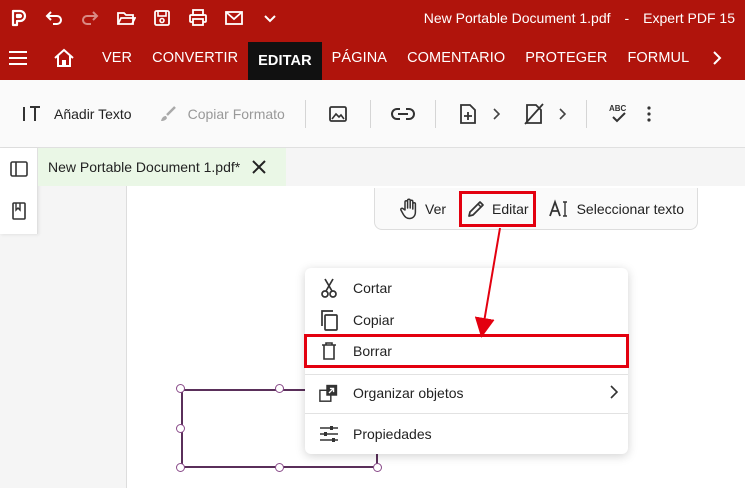 This screenshot has width=745, height=488. I want to click on hamburger-menu-icon, so click(18, 58).